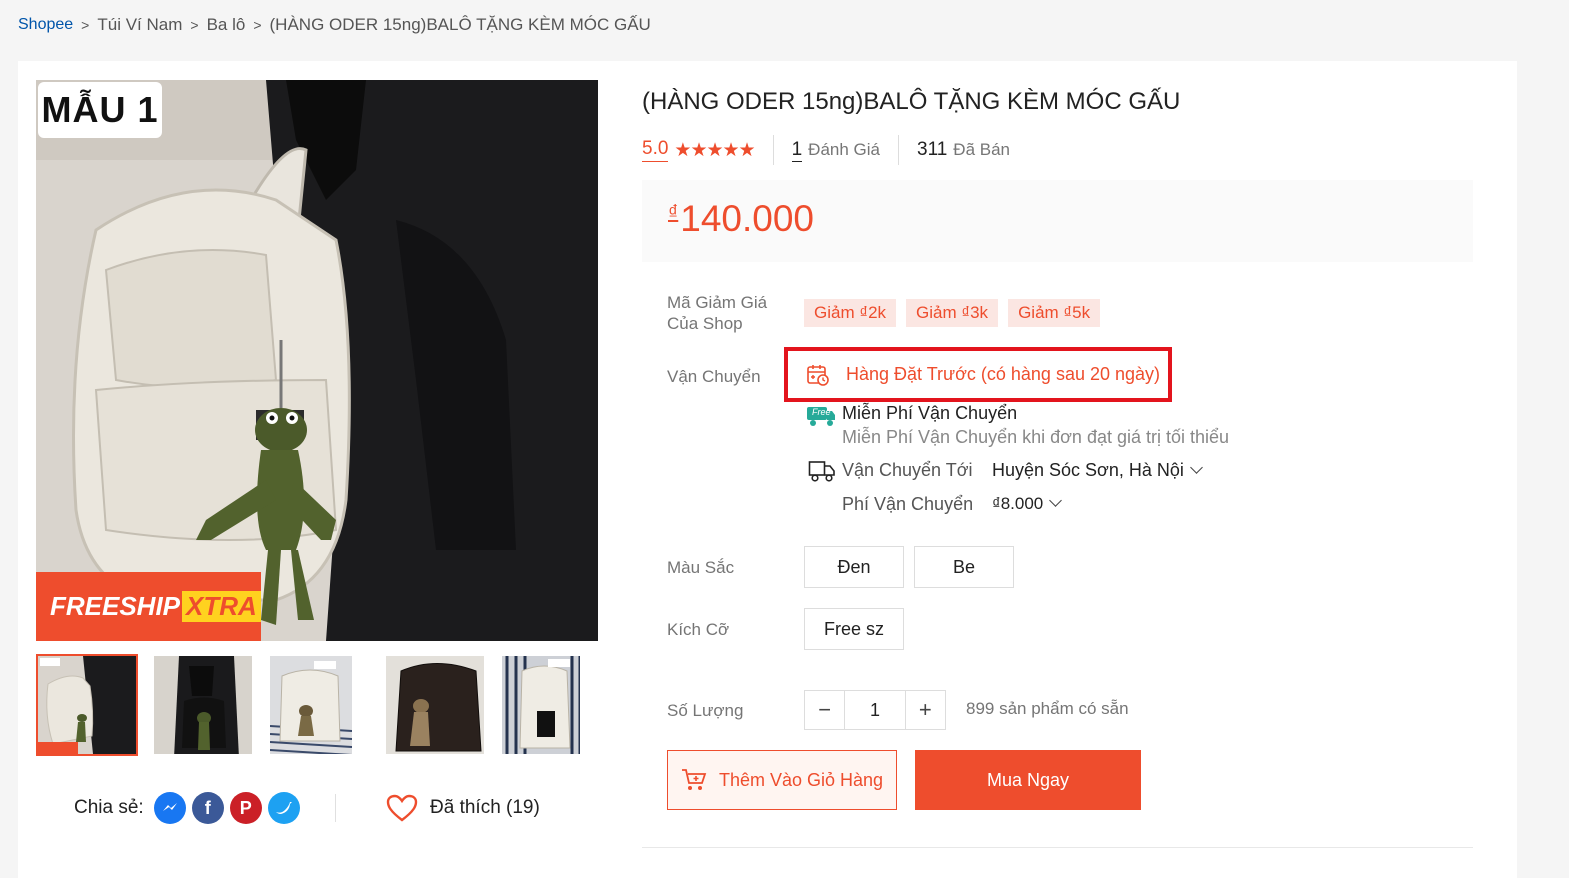 This screenshot has width=1569, height=878. I want to click on voucher-list: Giảm ₫2k Giảm ₫3k Giảm ₫5k, so click(952, 313).